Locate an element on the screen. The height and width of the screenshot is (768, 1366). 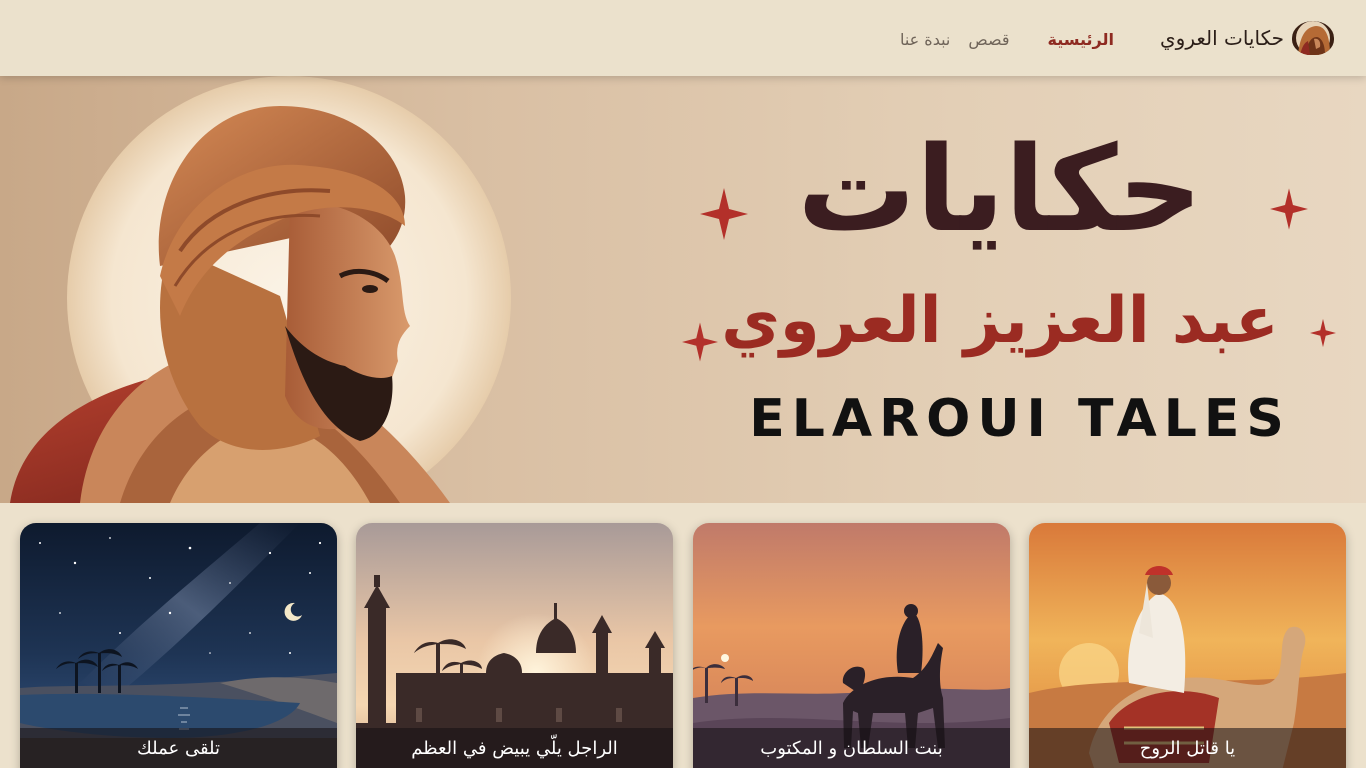
story-card: بنت السلطان و المكتوب is located at coordinates (851, 645).